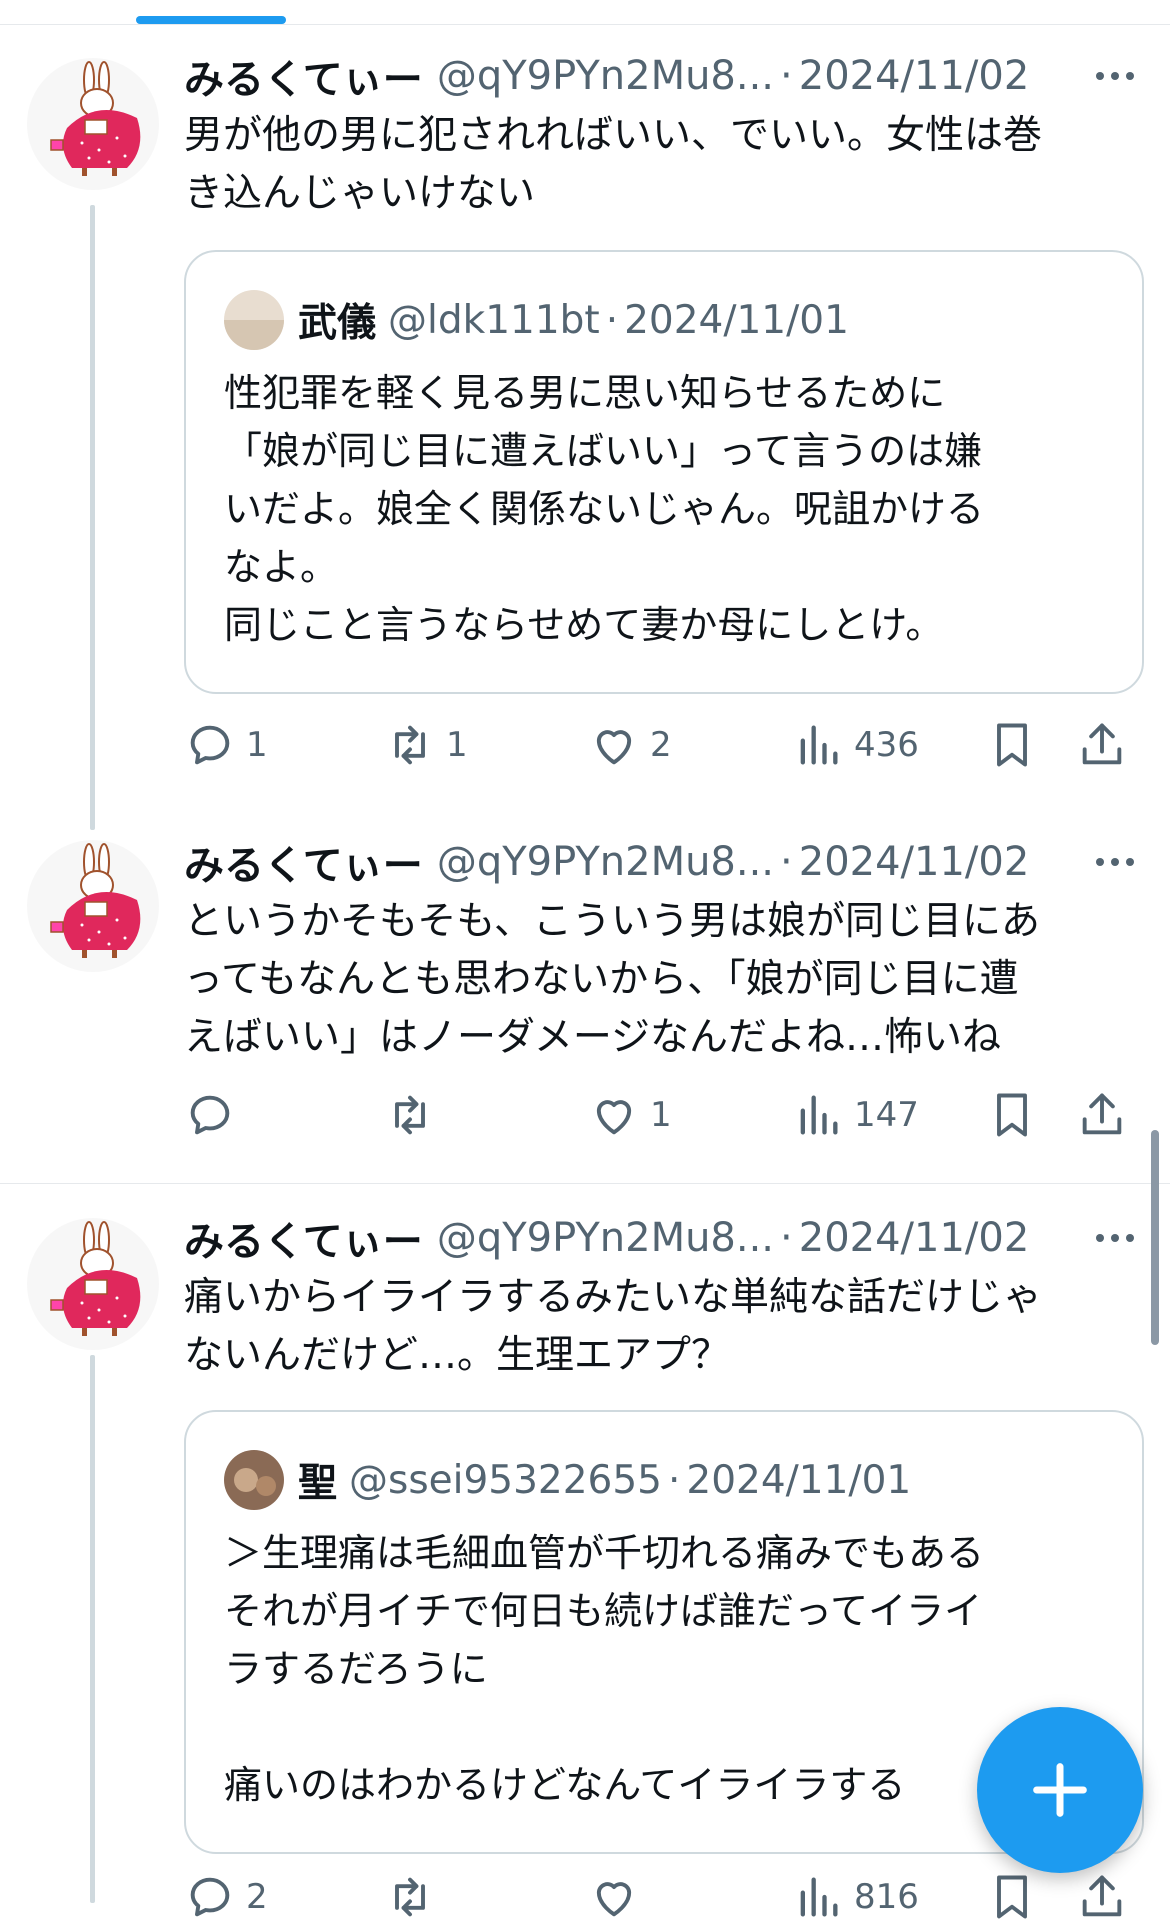 The width and height of the screenshot is (1170, 1932). I want to click on view-count: 147, so click(886, 1115).